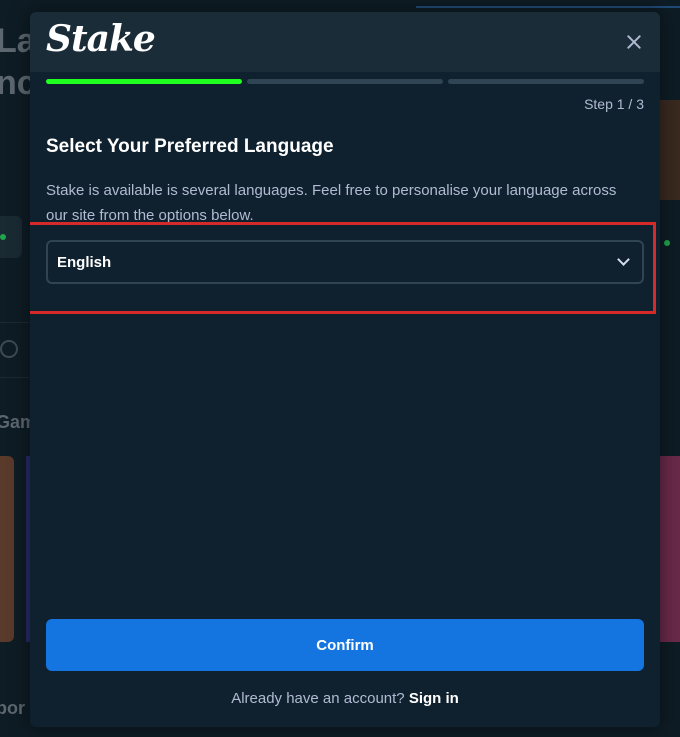  What do you see at coordinates (12, 708) in the screenshot?
I see `background-bottom-title: por` at bounding box center [12, 708].